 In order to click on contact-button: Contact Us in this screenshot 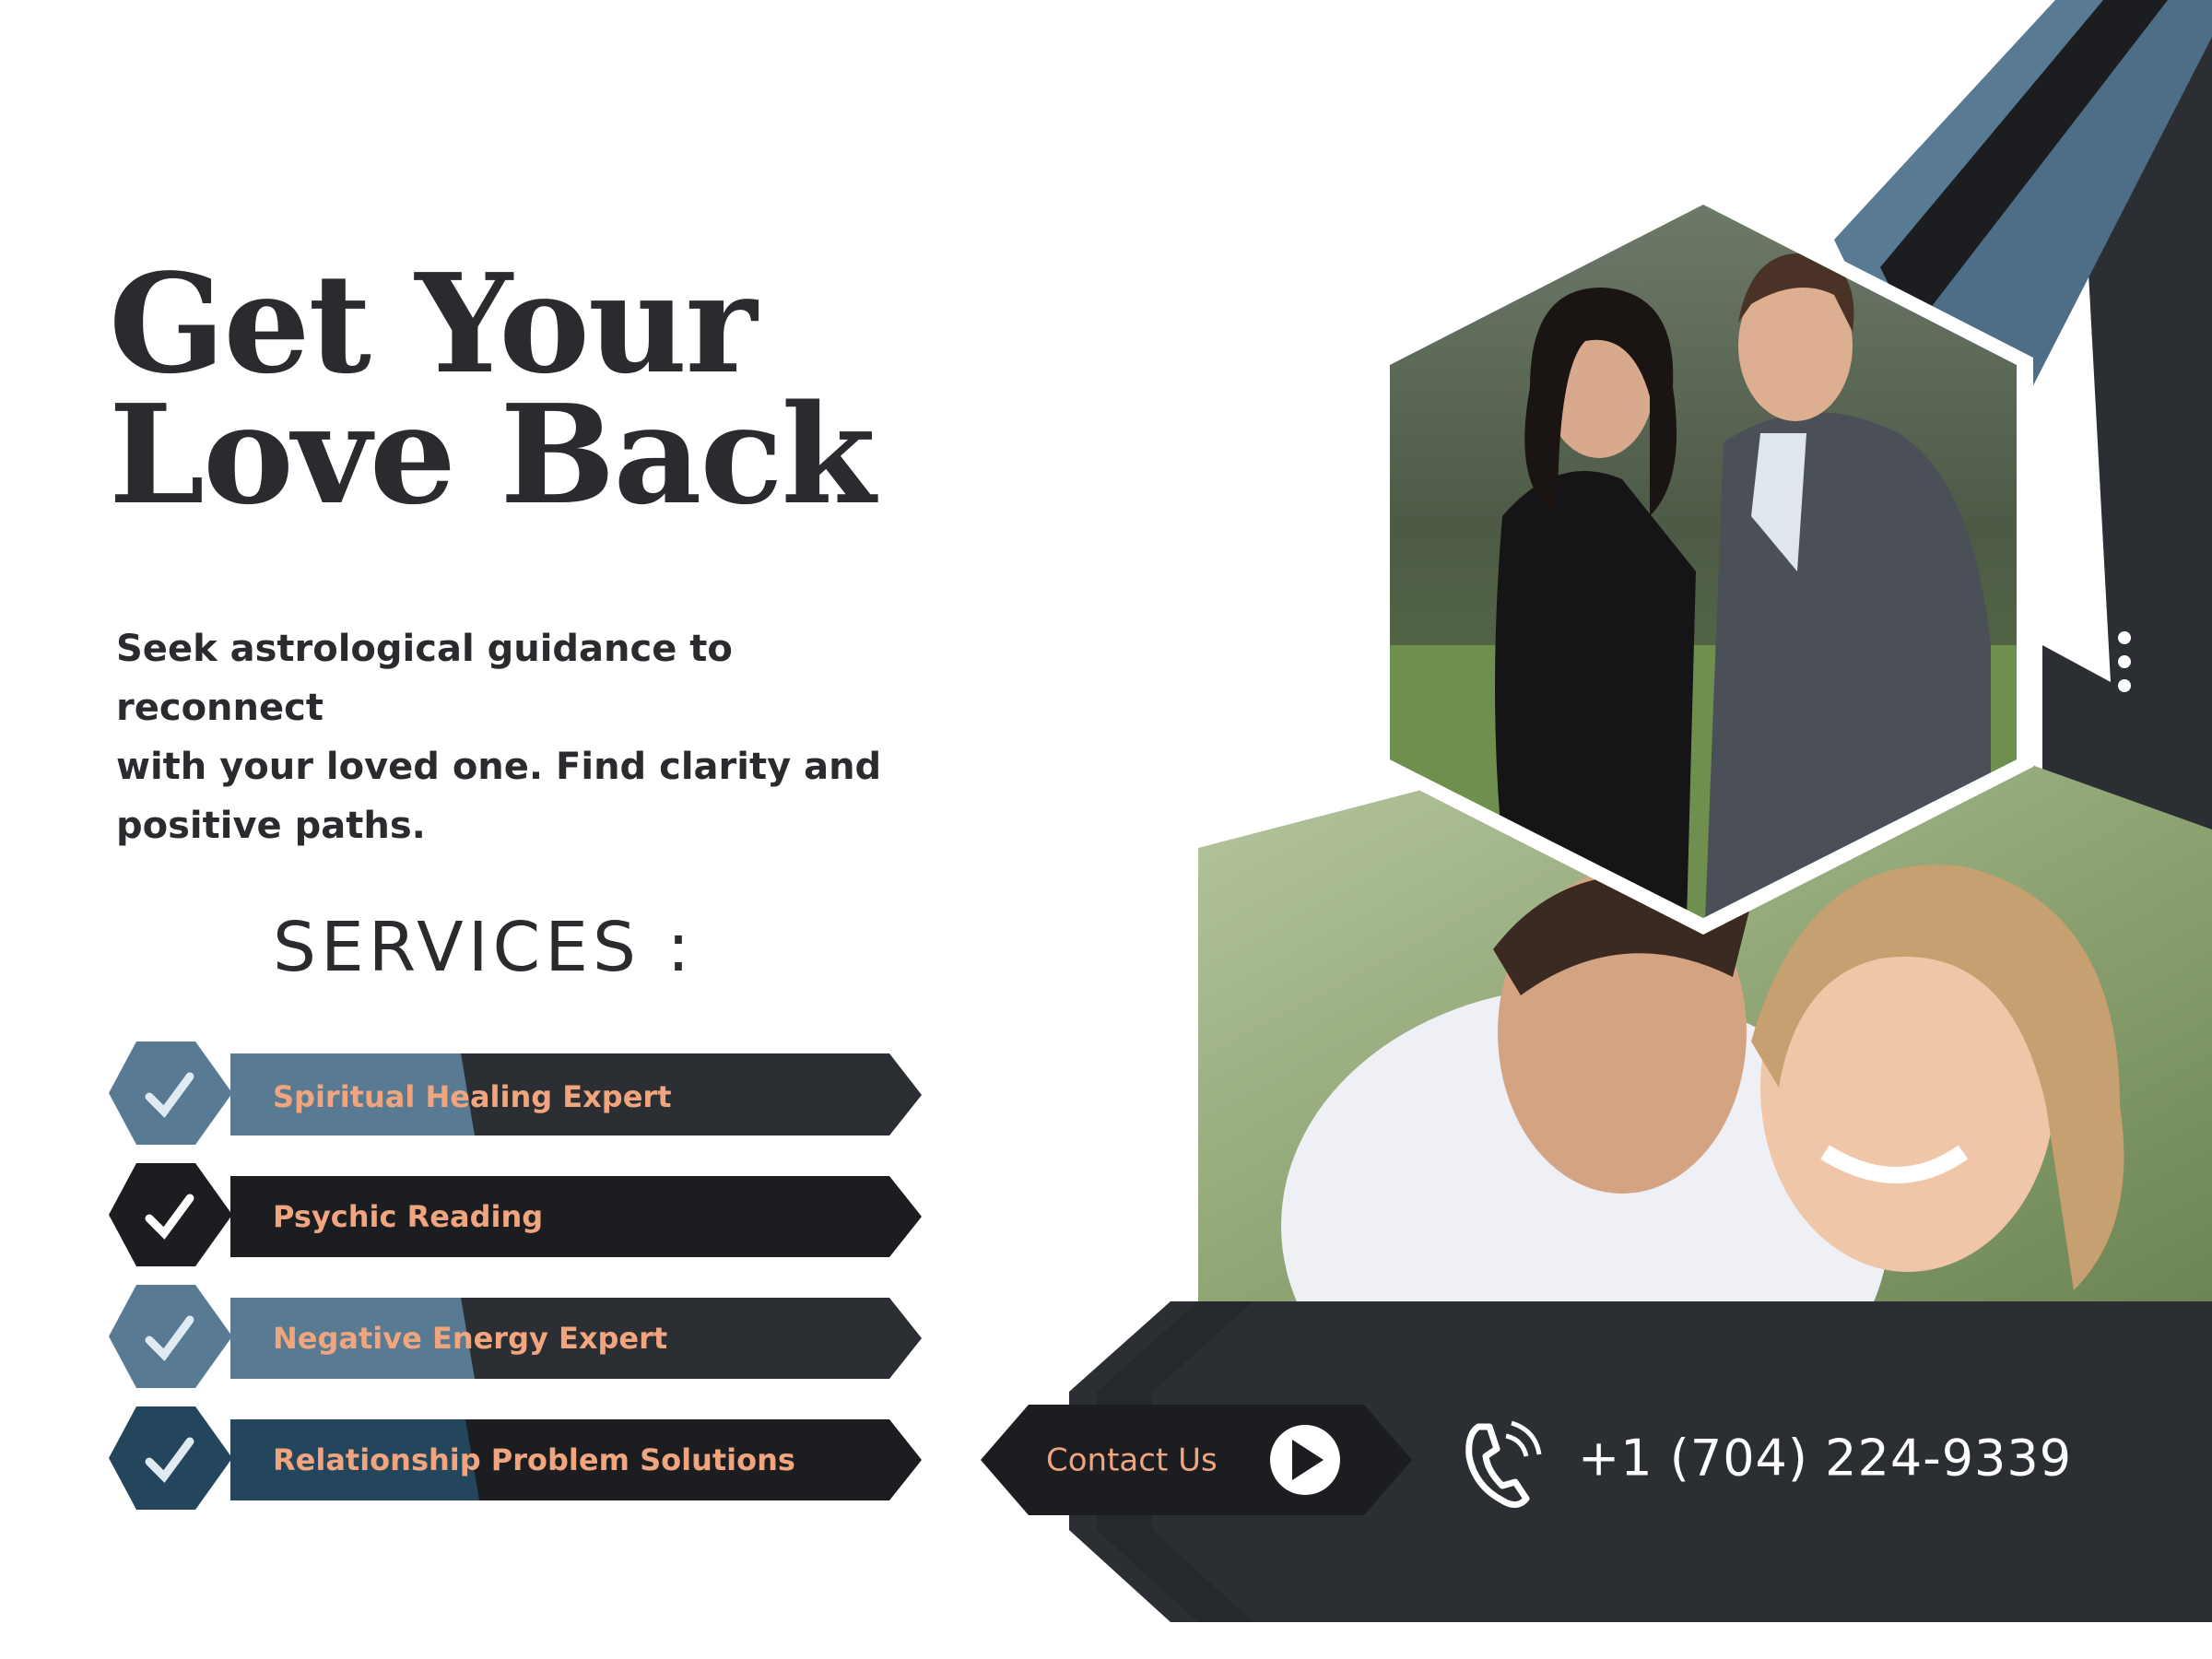, I will do `click(1196, 1460)`.